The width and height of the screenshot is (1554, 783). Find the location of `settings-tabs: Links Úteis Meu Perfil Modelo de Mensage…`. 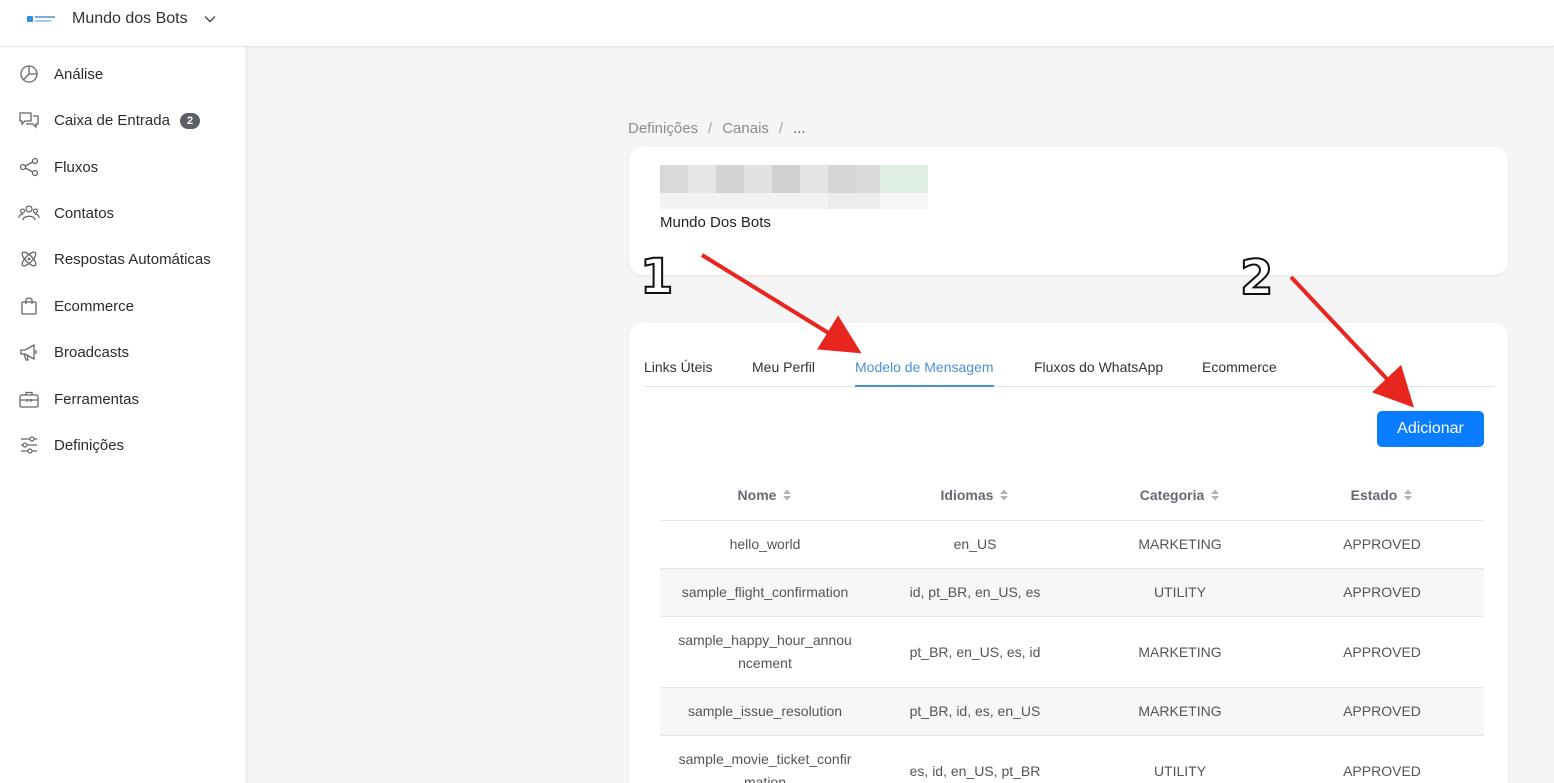

settings-tabs: Links Úteis Meu Perfil Modelo de Mensage… is located at coordinates (1069, 370).